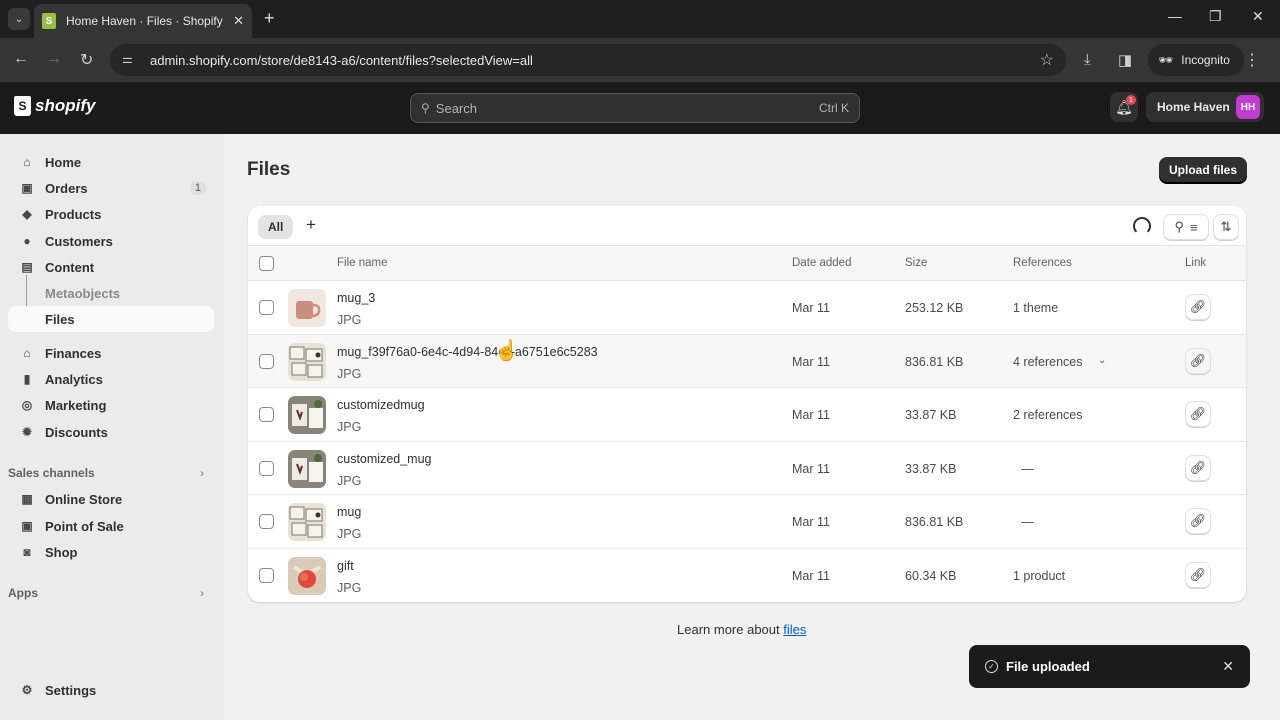 This screenshot has height=720, width=1280. What do you see at coordinates (356, 298) in the screenshot?
I see `file-name: mug_3` at bounding box center [356, 298].